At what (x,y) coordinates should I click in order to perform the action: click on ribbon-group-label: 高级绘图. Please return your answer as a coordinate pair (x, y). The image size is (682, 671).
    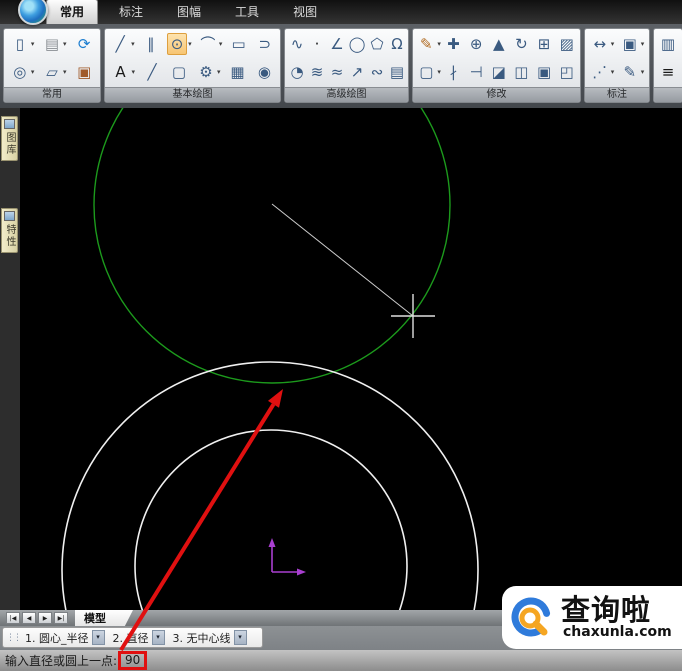
    Looking at the image, I should click on (346, 94).